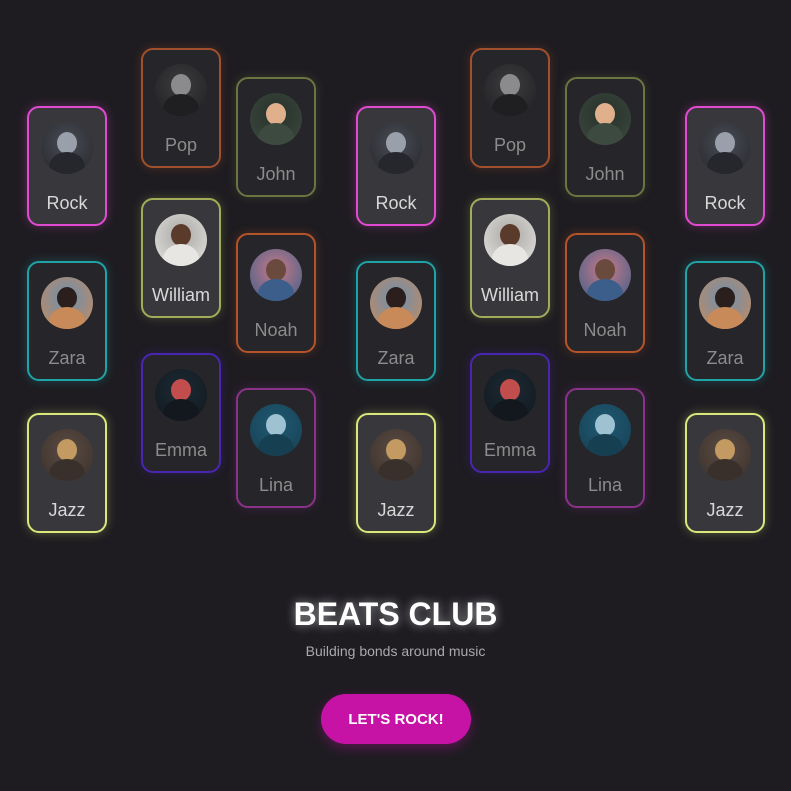  What do you see at coordinates (396, 719) in the screenshot?
I see `lets-rock-button: LET'S ROCK!` at bounding box center [396, 719].